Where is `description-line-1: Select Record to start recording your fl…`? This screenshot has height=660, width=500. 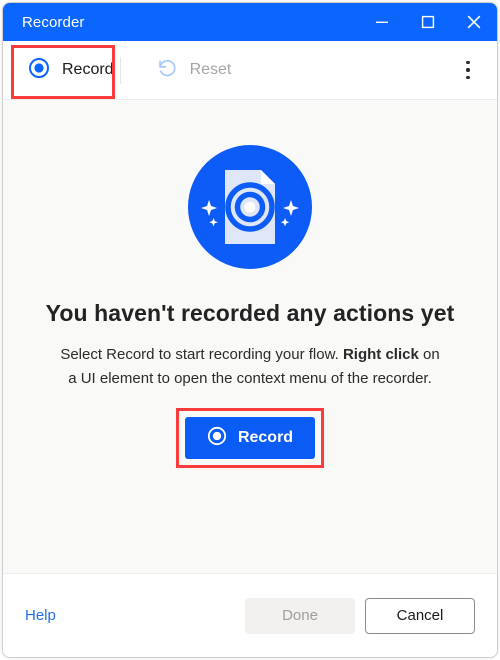 description-line-1: Select Record to start recording your fl… is located at coordinates (199, 354).